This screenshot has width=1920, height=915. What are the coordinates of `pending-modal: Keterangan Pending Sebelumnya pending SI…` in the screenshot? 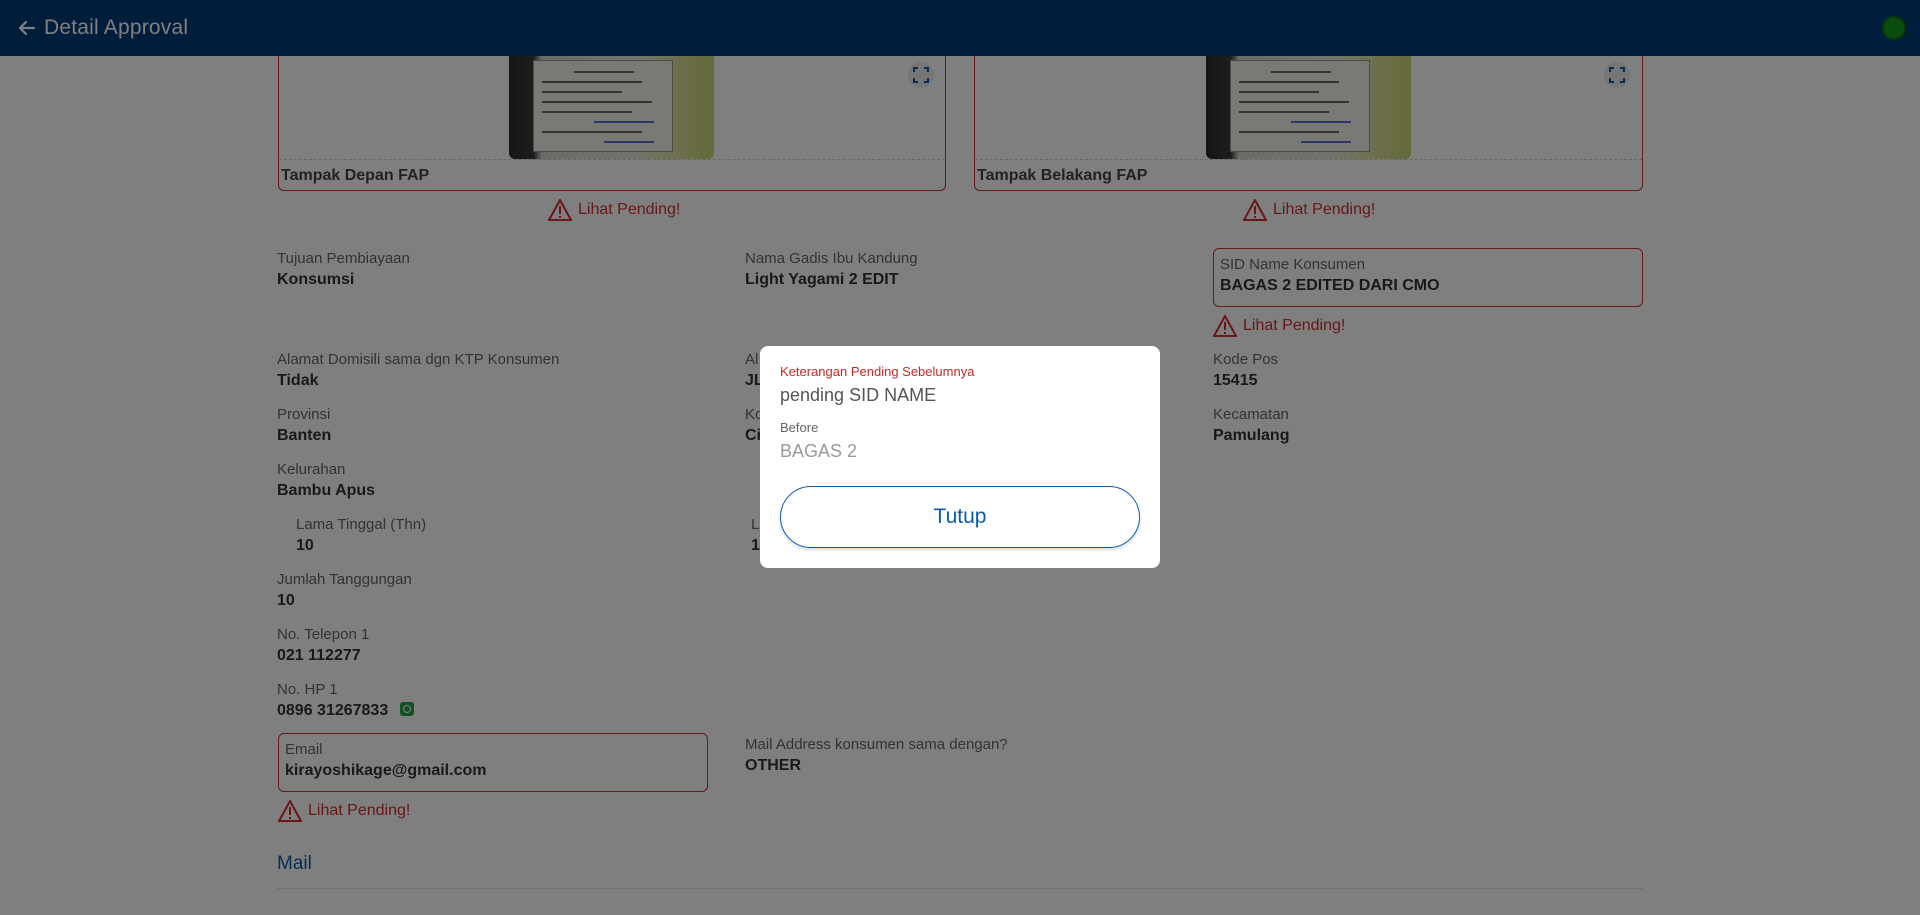 It's located at (960, 457).